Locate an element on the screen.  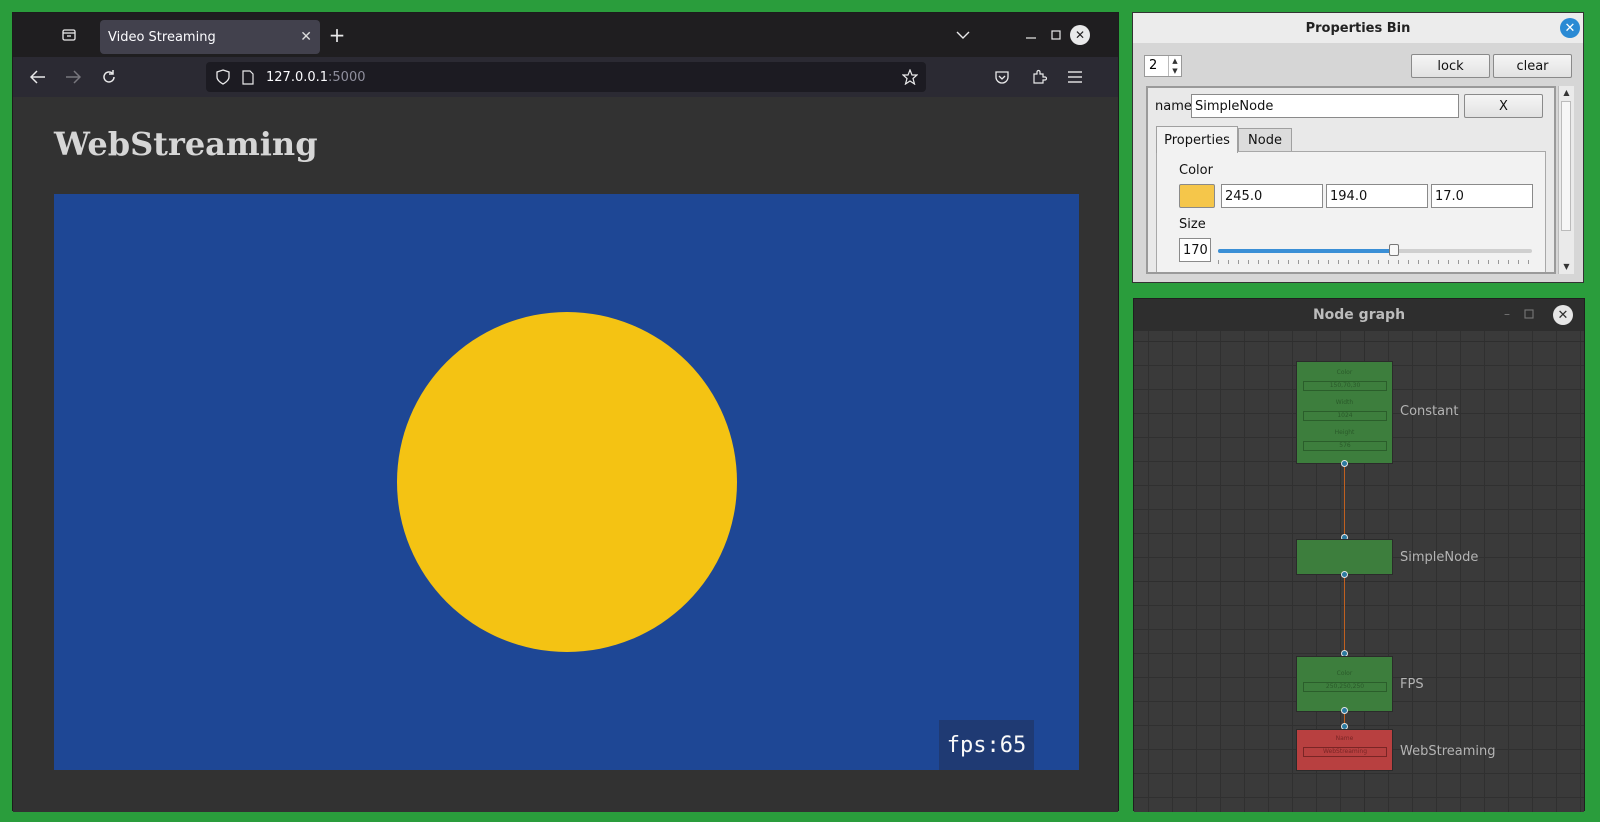
tab-properties: Properties is located at coordinates (1197, 139).